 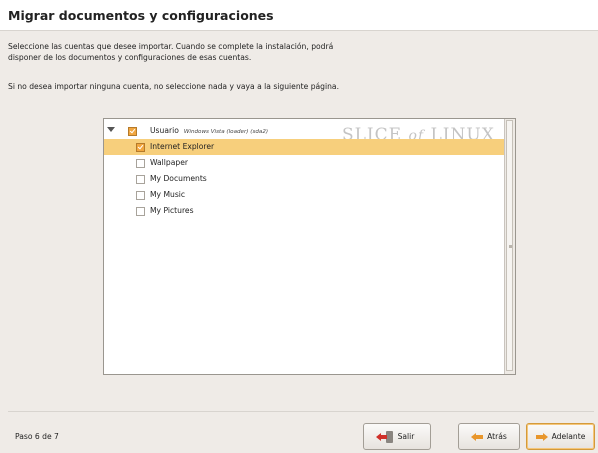 What do you see at coordinates (169, 162) in the screenshot?
I see `wallpaper-label: Wallpaper` at bounding box center [169, 162].